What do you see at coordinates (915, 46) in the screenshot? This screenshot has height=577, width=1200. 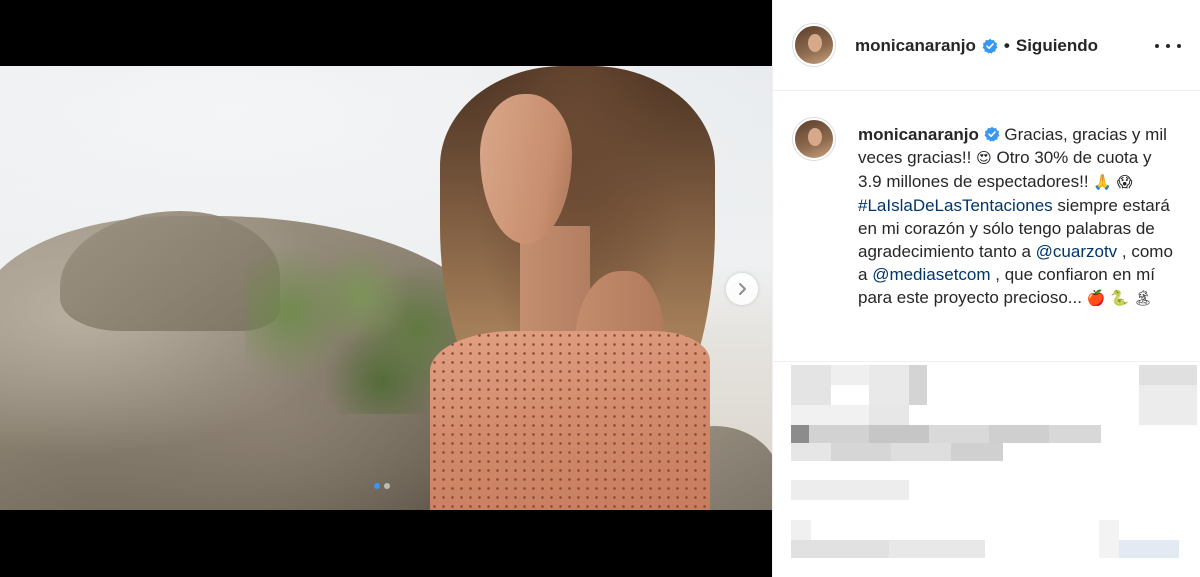 I see `username-link: monicanaranjo` at bounding box center [915, 46].